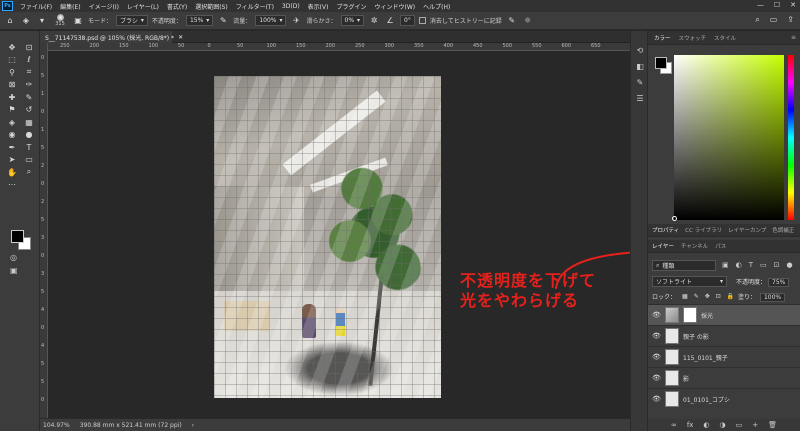 The width and height of the screenshot is (800, 431). I want to click on zoom-tool-icon: ⌕, so click(29, 172).